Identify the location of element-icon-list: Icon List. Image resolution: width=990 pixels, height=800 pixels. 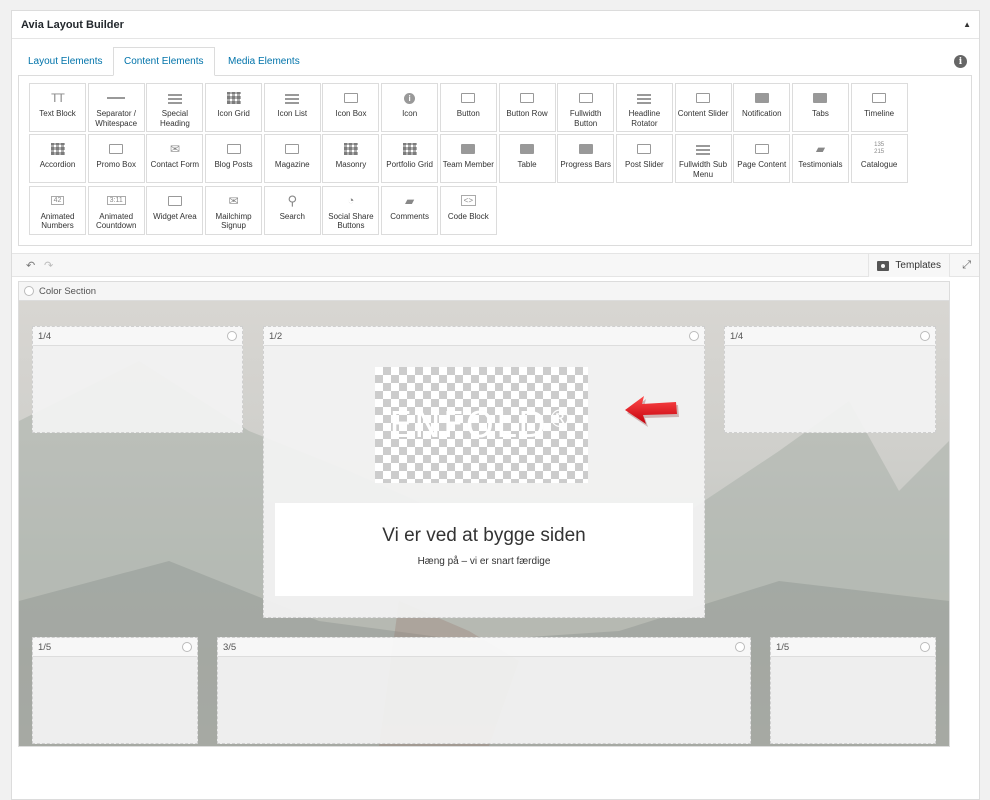
(292, 107).